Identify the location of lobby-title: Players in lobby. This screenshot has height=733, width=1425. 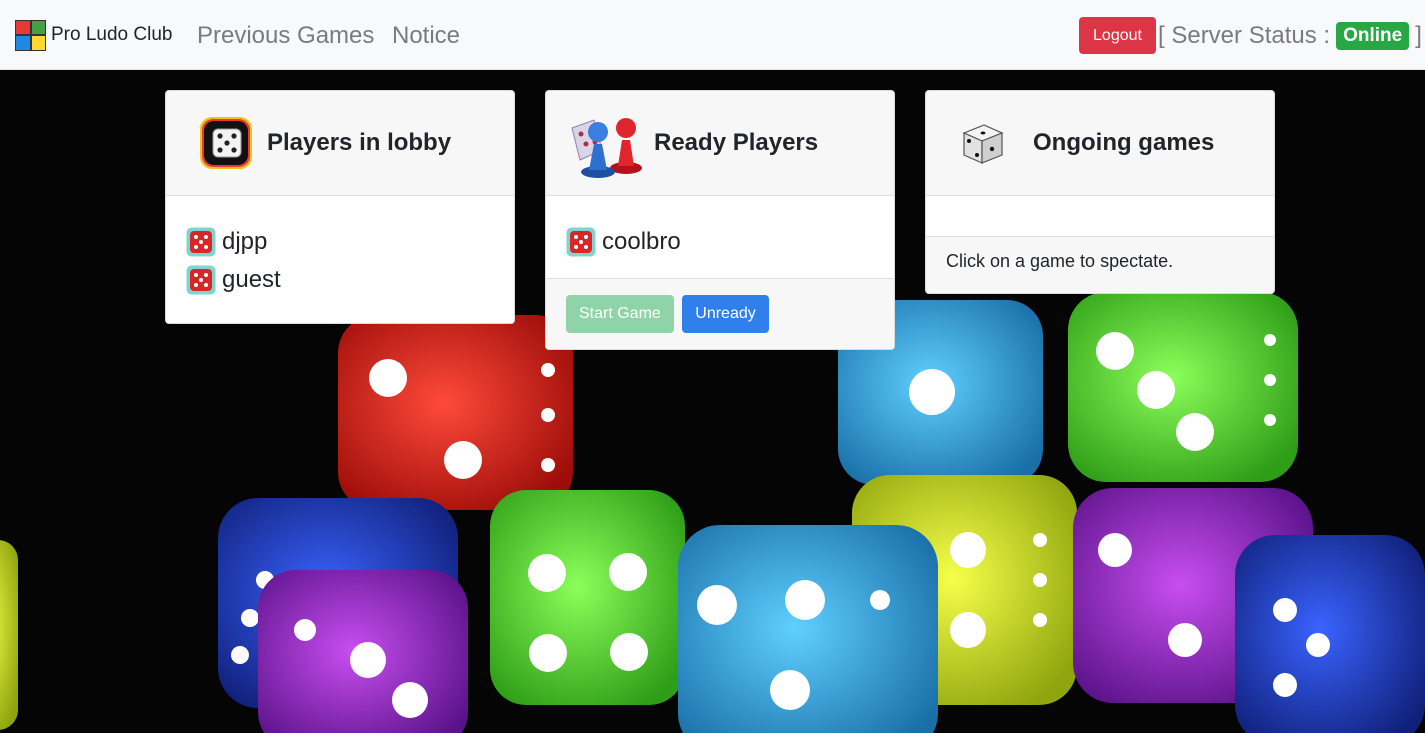
(359, 142).